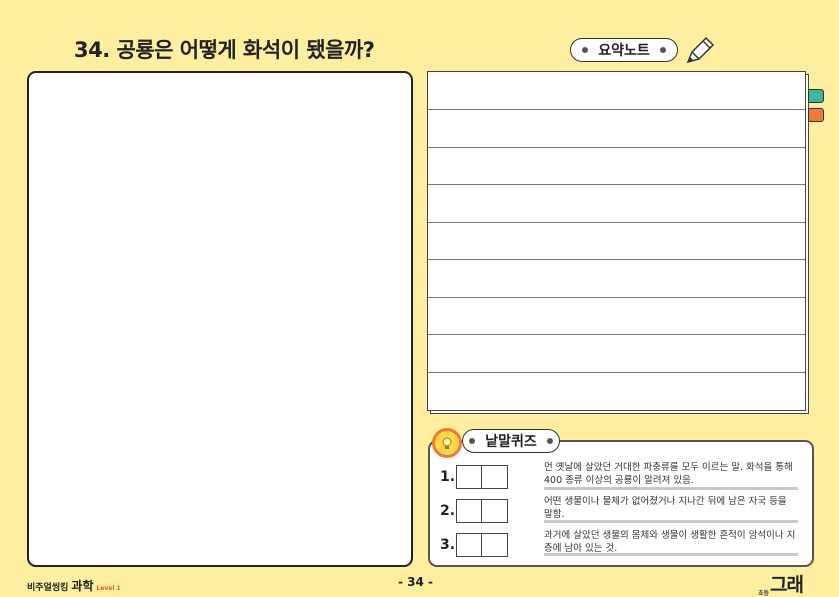 This screenshot has width=839, height=597. I want to click on notebook-tab-orange, so click(816, 115).